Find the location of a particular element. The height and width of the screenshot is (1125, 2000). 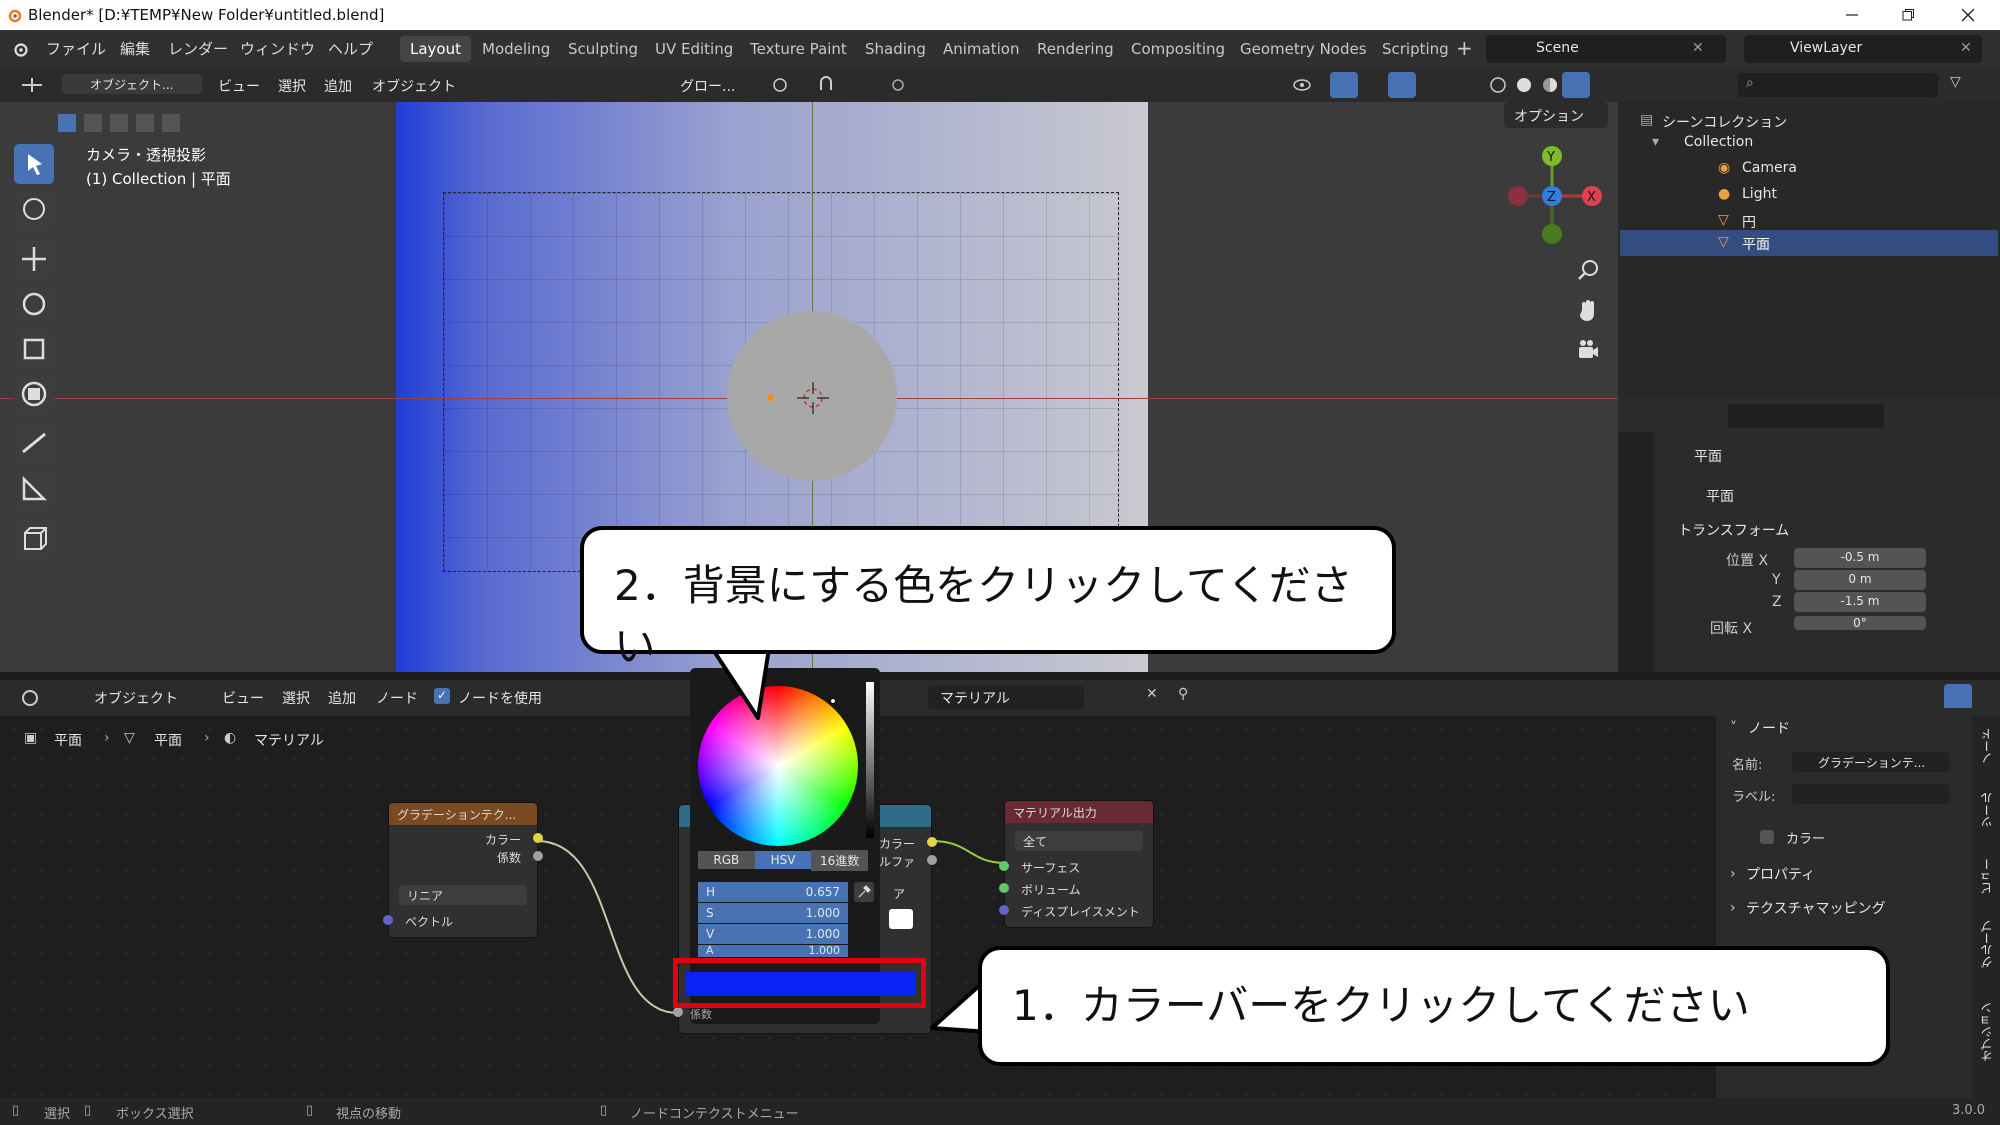

properties-datablock: 平面 is located at coordinates (1720, 496).